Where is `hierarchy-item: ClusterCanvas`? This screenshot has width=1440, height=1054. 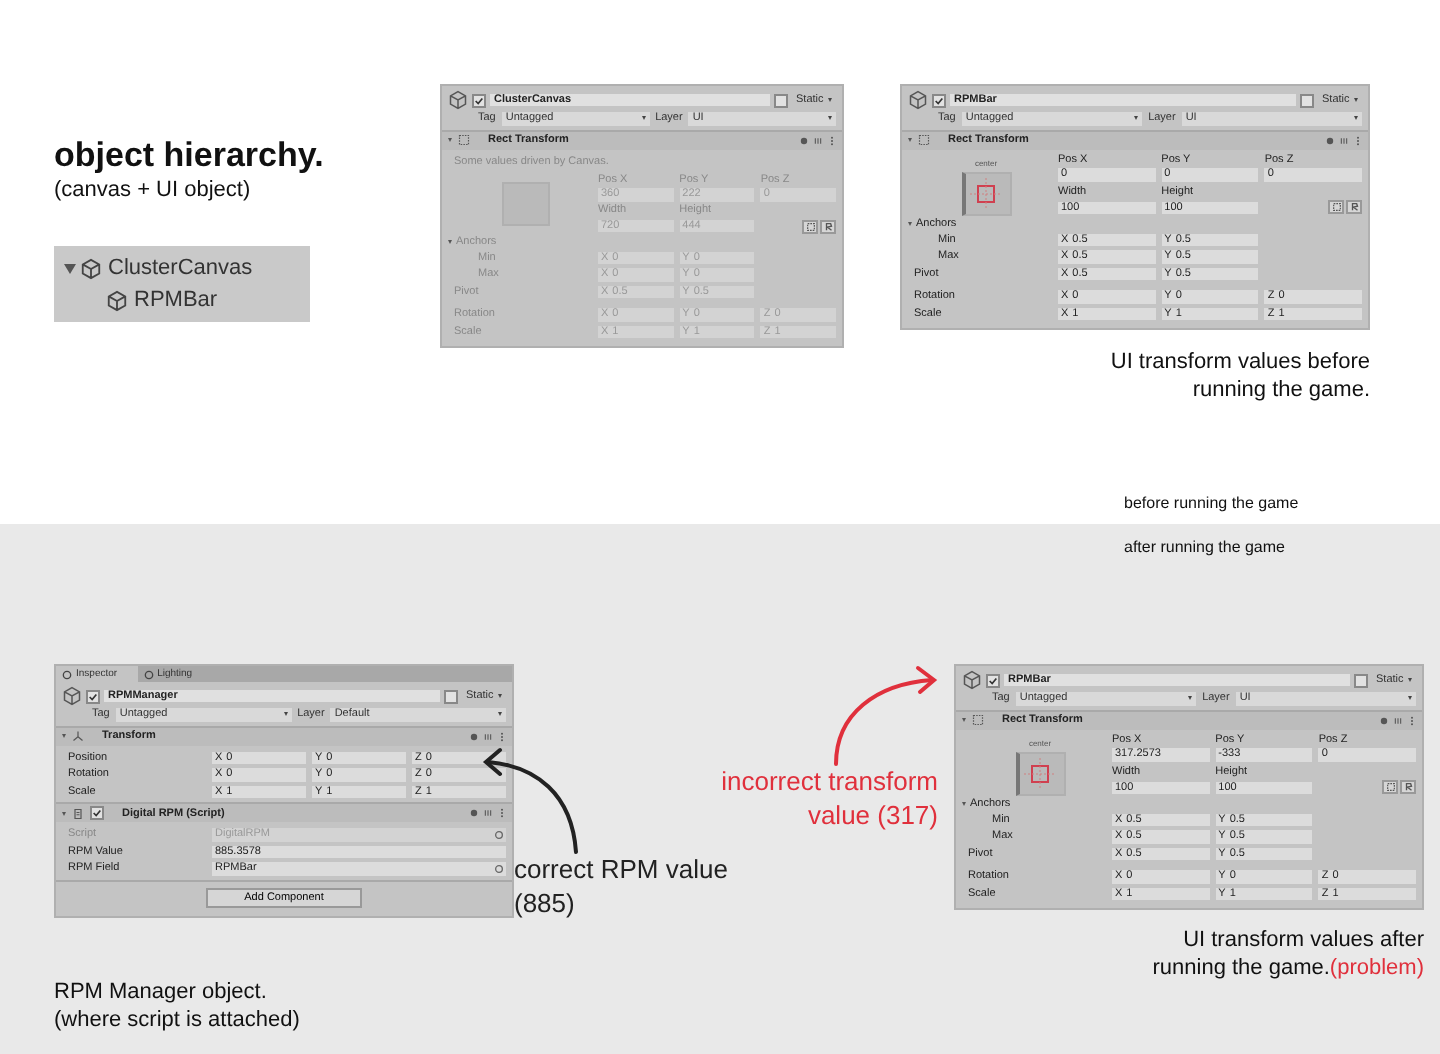
hierarchy-item: ClusterCanvas is located at coordinates (182, 268).